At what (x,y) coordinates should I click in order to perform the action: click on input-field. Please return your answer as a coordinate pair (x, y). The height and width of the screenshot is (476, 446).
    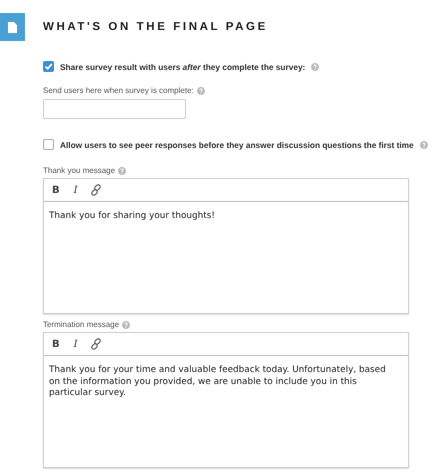
    Looking at the image, I should click on (114, 109).